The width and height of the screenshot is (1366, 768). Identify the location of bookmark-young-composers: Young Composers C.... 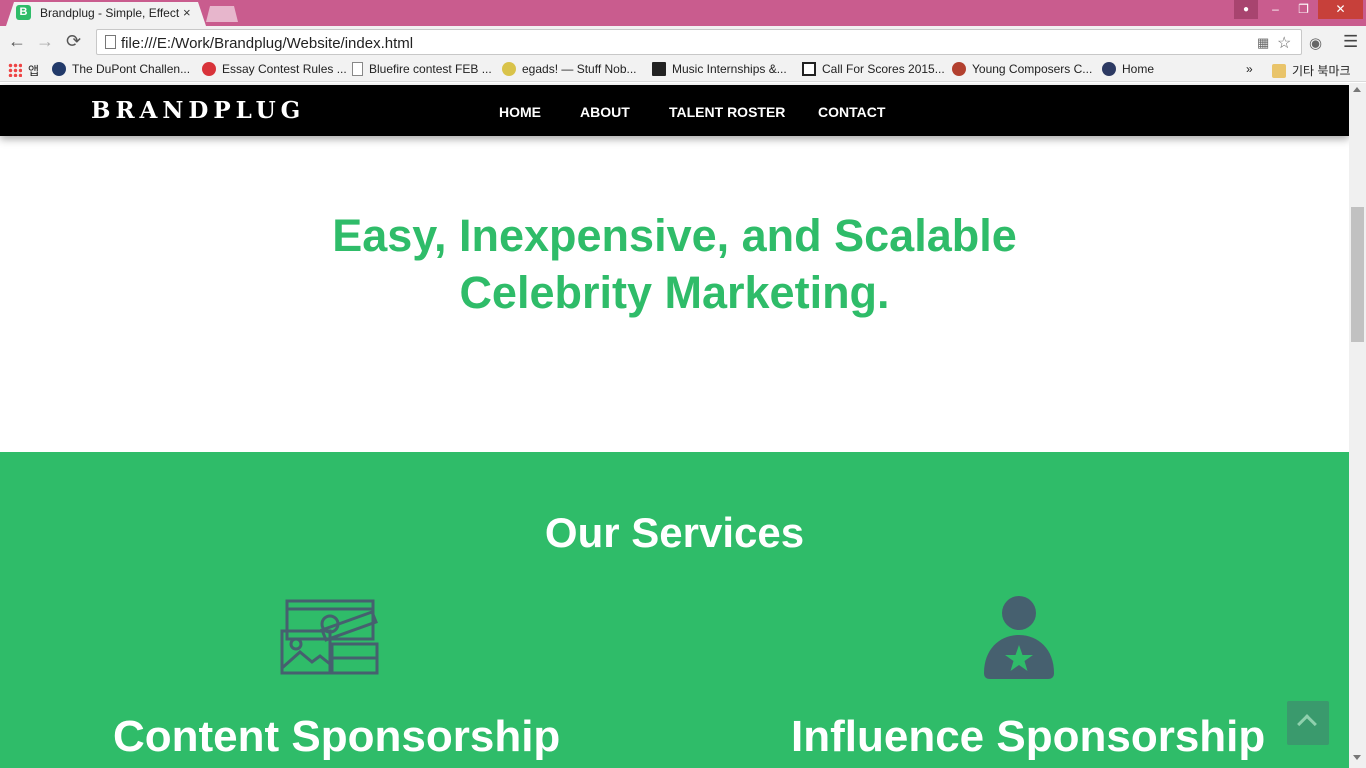
(1022, 69).